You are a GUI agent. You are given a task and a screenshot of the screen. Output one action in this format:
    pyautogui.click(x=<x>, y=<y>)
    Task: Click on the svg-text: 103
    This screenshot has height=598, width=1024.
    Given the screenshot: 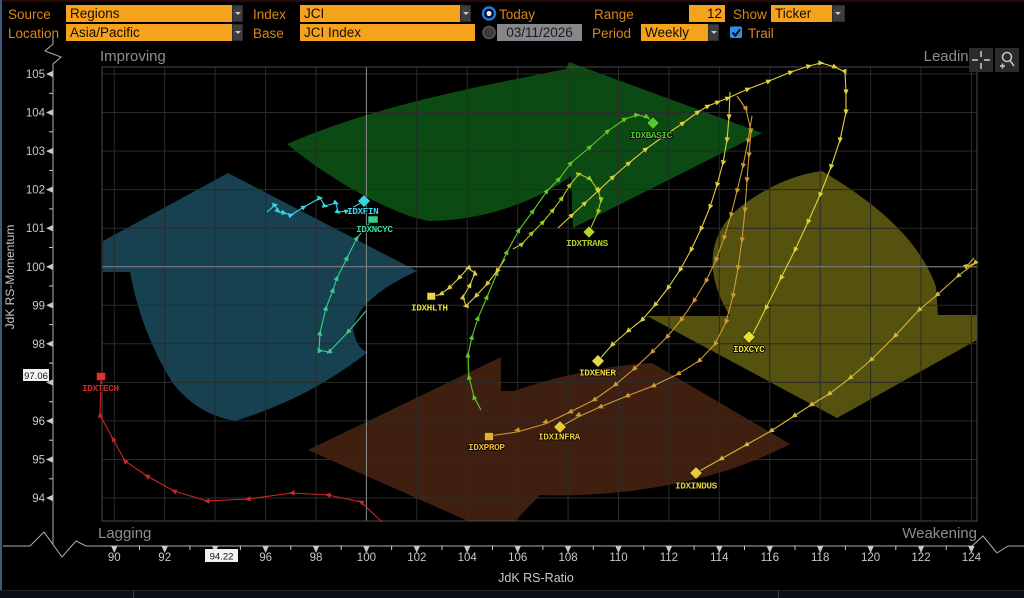 What is the action you would take?
    pyautogui.click(x=35, y=152)
    